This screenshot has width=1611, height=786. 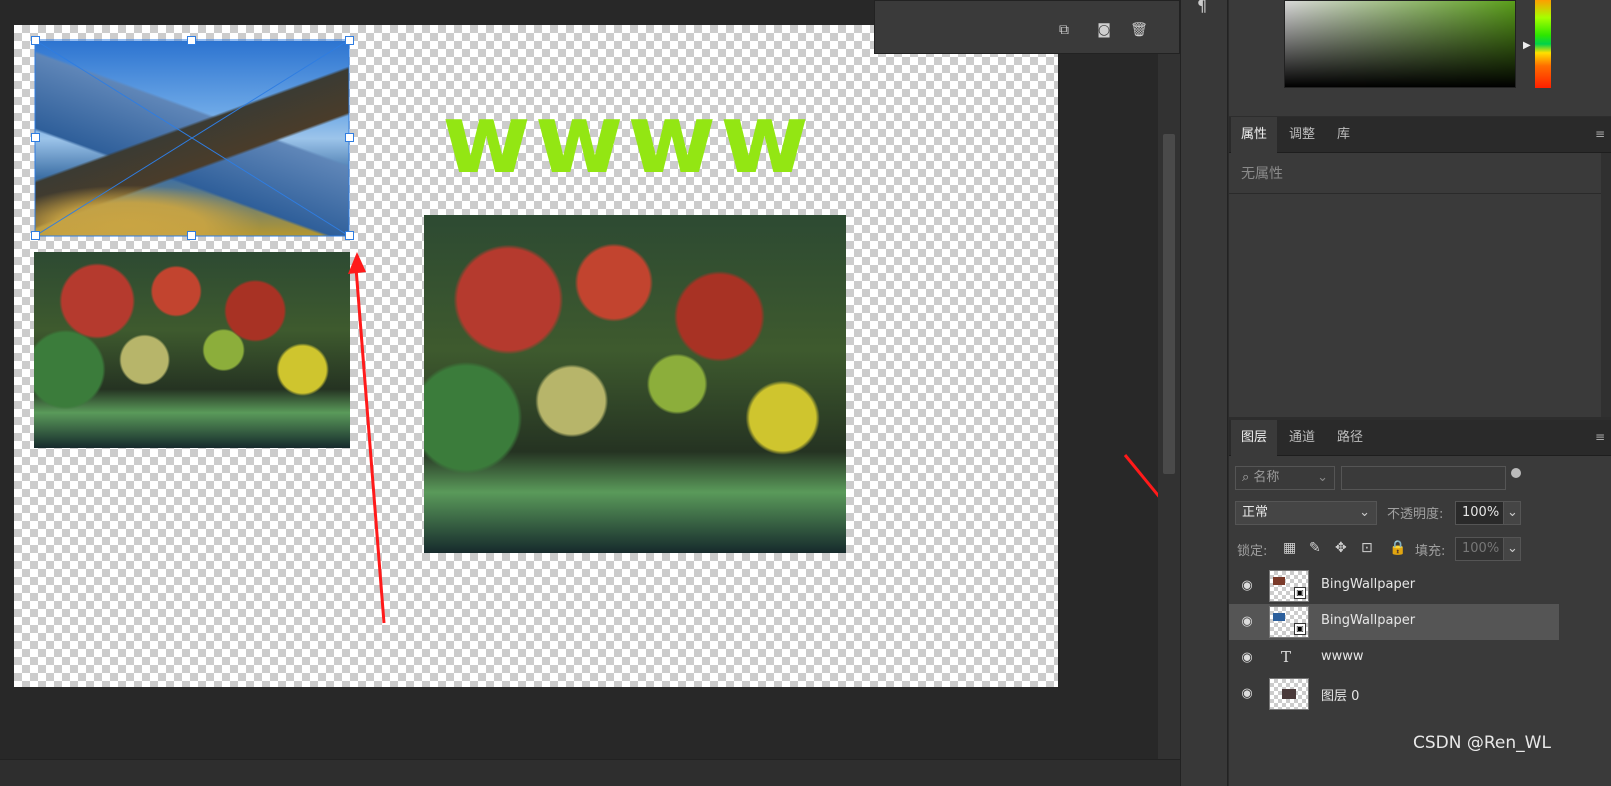 I want to click on vertical-scroll-thumb, so click(x=1169, y=304).